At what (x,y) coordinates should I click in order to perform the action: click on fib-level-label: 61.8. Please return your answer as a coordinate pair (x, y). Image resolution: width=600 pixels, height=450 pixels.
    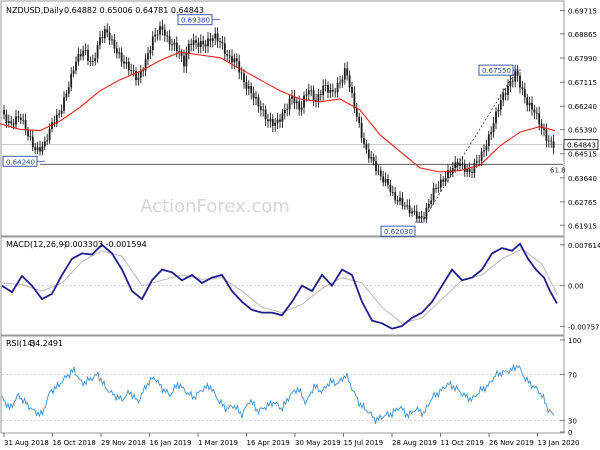
    Looking at the image, I should click on (558, 170).